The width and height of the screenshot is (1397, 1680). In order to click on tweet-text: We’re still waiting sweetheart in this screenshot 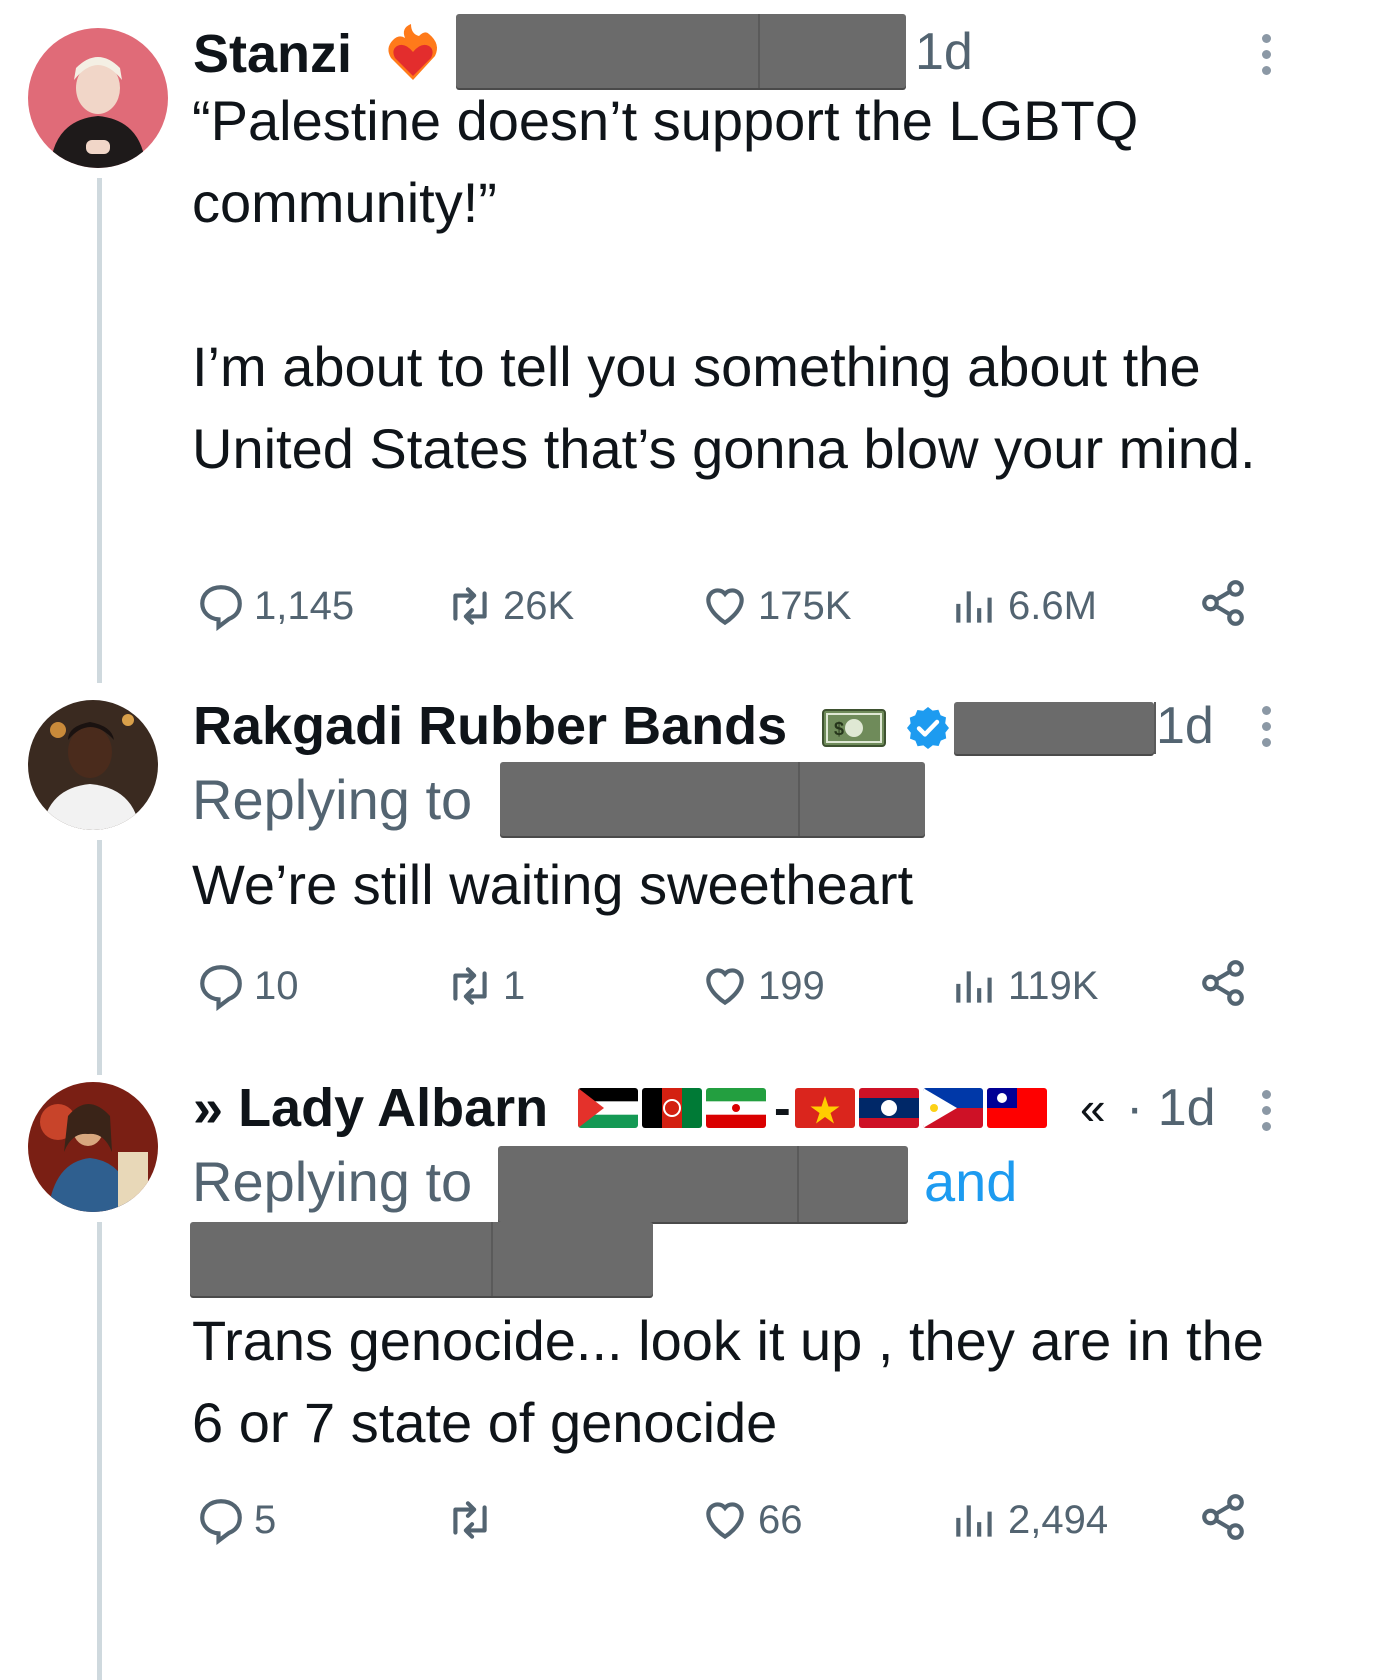, I will do `click(553, 884)`.